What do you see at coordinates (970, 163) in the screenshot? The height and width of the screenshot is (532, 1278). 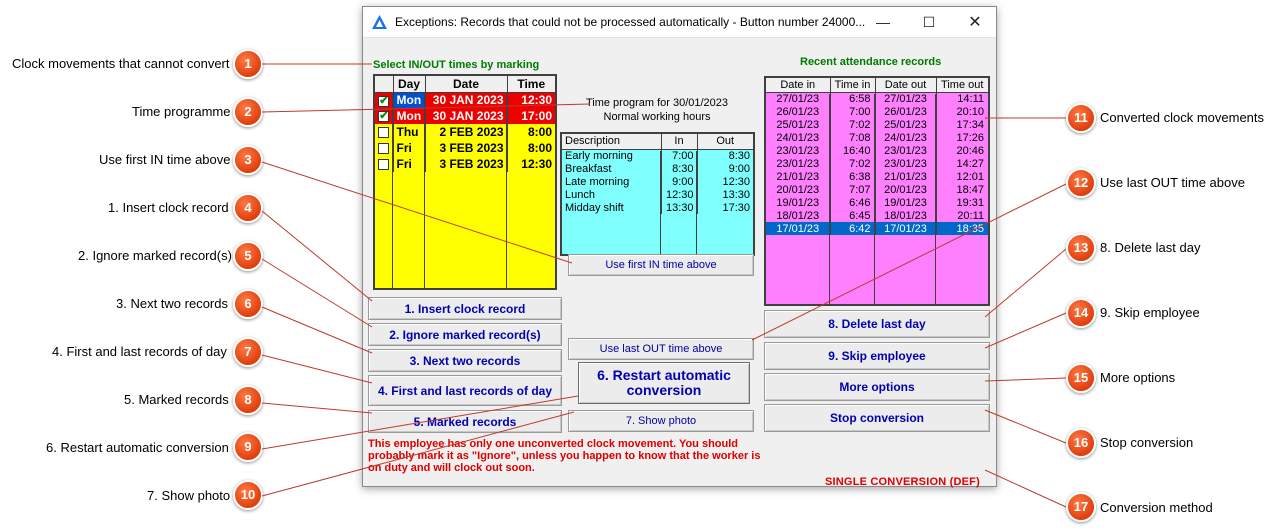 I see `time-out: 14:27` at bounding box center [970, 163].